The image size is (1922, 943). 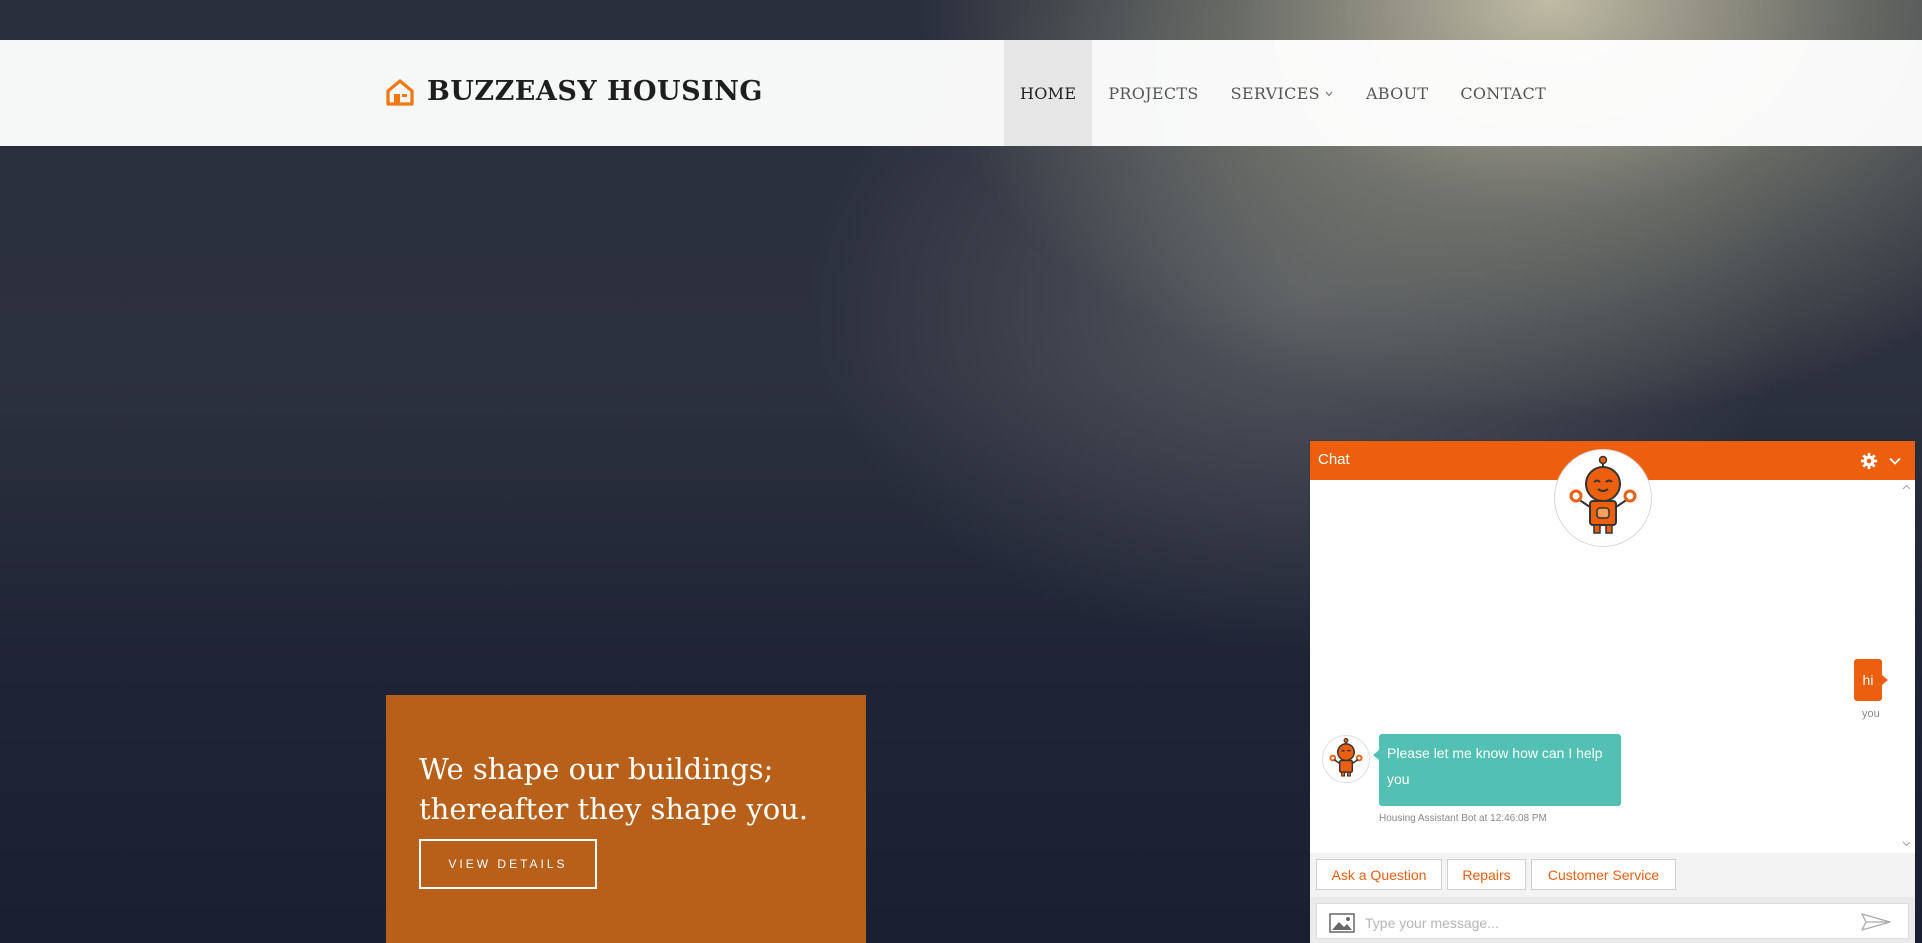 What do you see at coordinates (1869, 461) in the screenshot?
I see `gear-icon` at bounding box center [1869, 461].